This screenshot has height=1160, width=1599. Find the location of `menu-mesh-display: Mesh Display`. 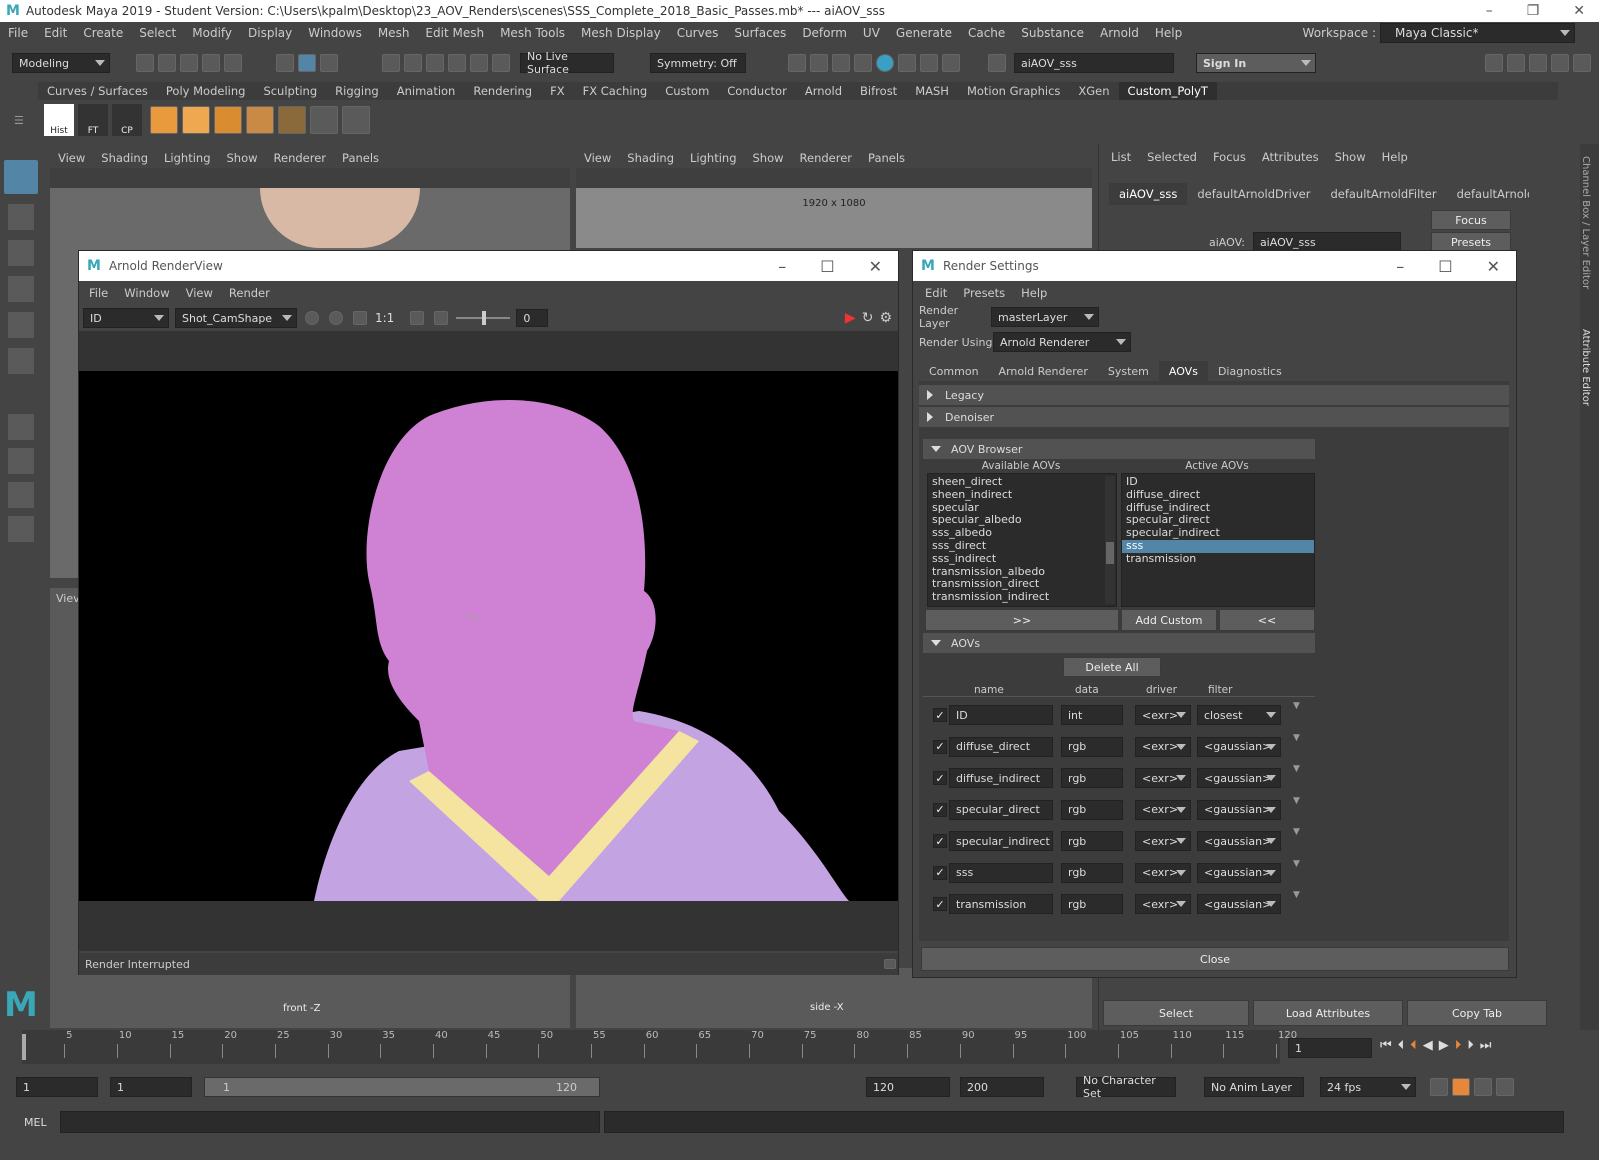

menu-mesh-display: Mesh Display is located at coordinates (621, 33).